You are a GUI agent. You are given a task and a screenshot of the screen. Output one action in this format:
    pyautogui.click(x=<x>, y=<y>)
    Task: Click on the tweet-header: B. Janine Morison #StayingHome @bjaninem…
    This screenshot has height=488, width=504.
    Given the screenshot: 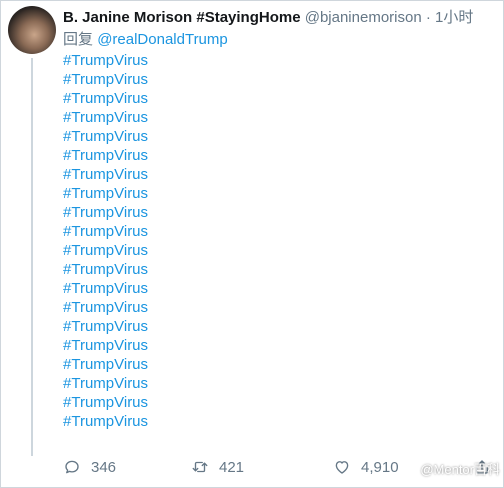 What is the action you would take?
    pyautogui.click(x=281, y=18)
    